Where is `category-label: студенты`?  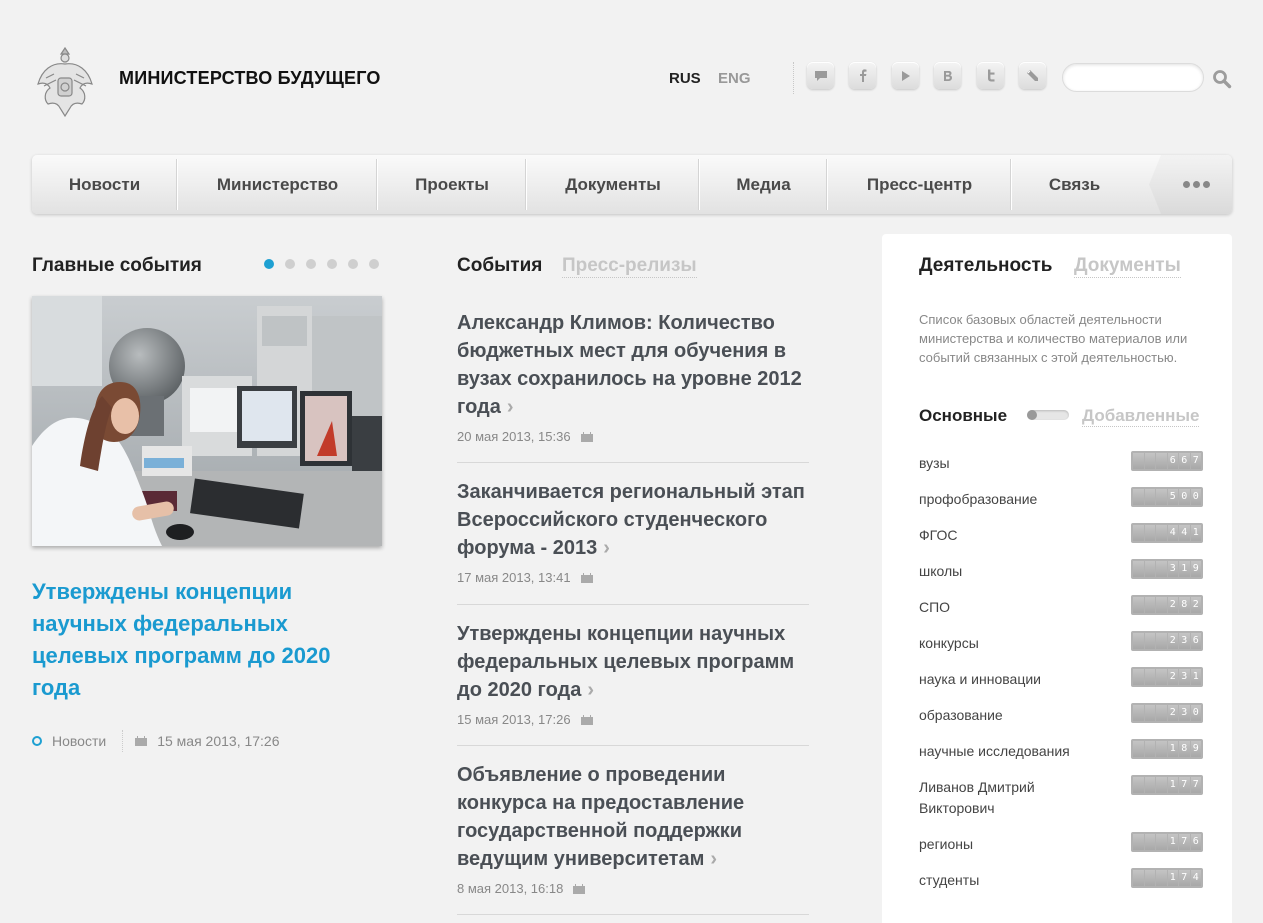
category-label: студенты is located at coordinates (1009, 880).